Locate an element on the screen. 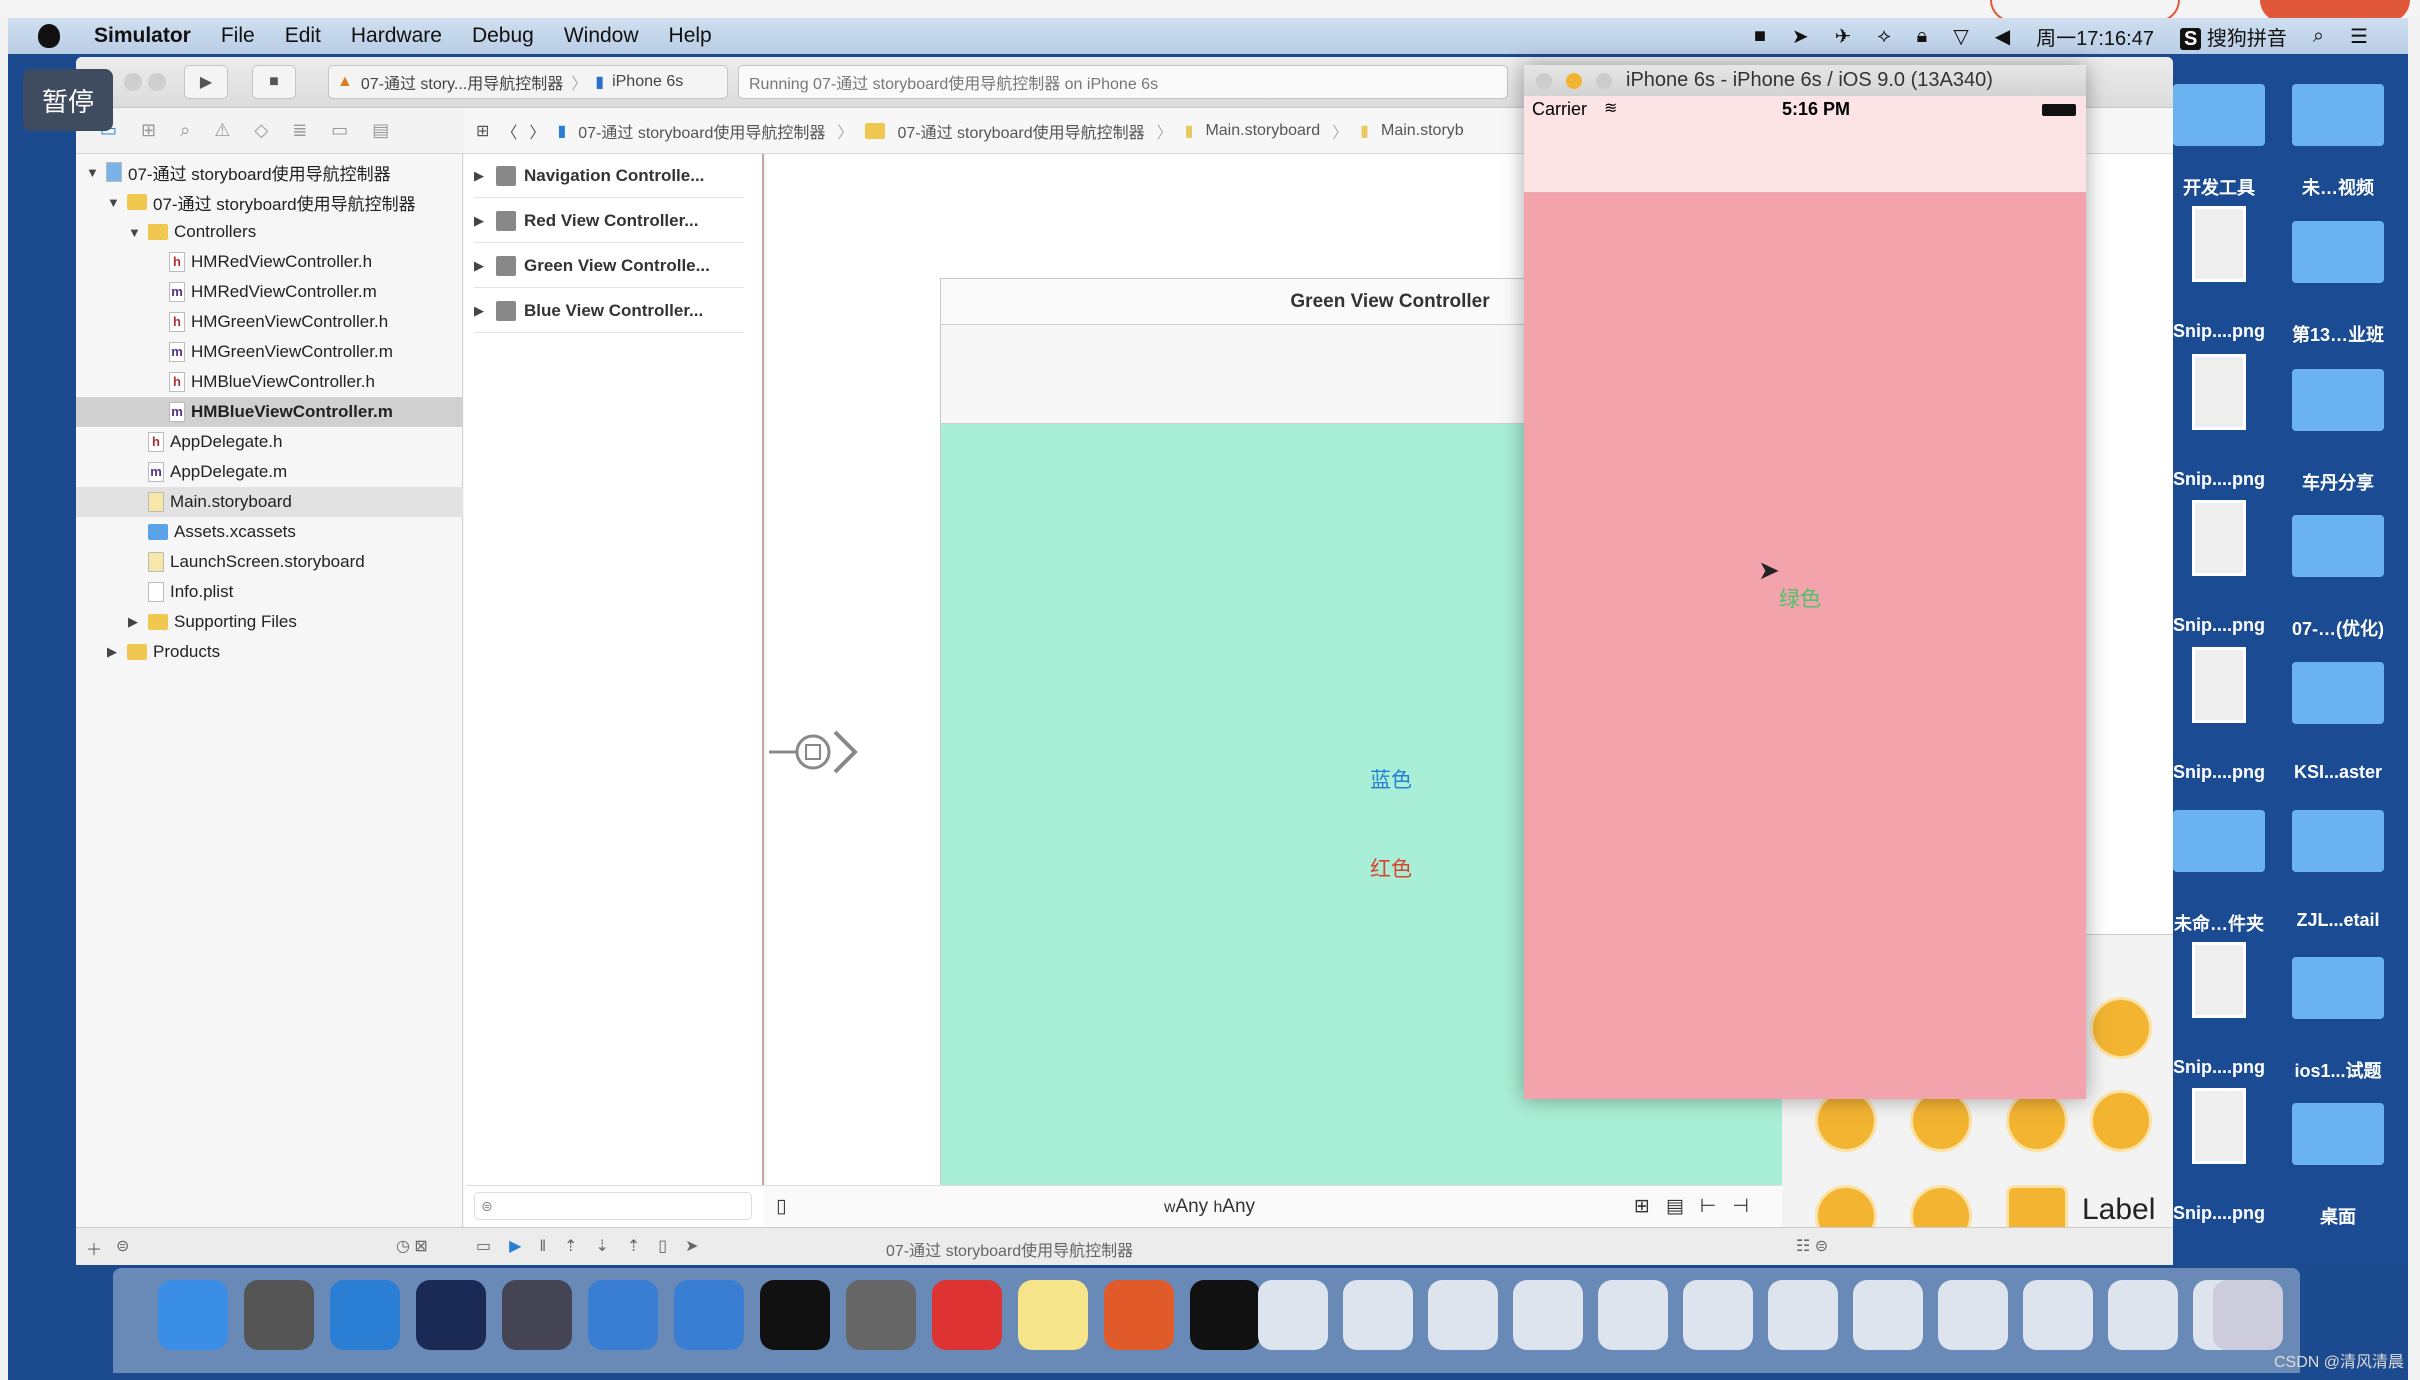 The image size is (2420, 1380). breadcrumb-file: Main.storyboard is located at coordinates (1262, 131).